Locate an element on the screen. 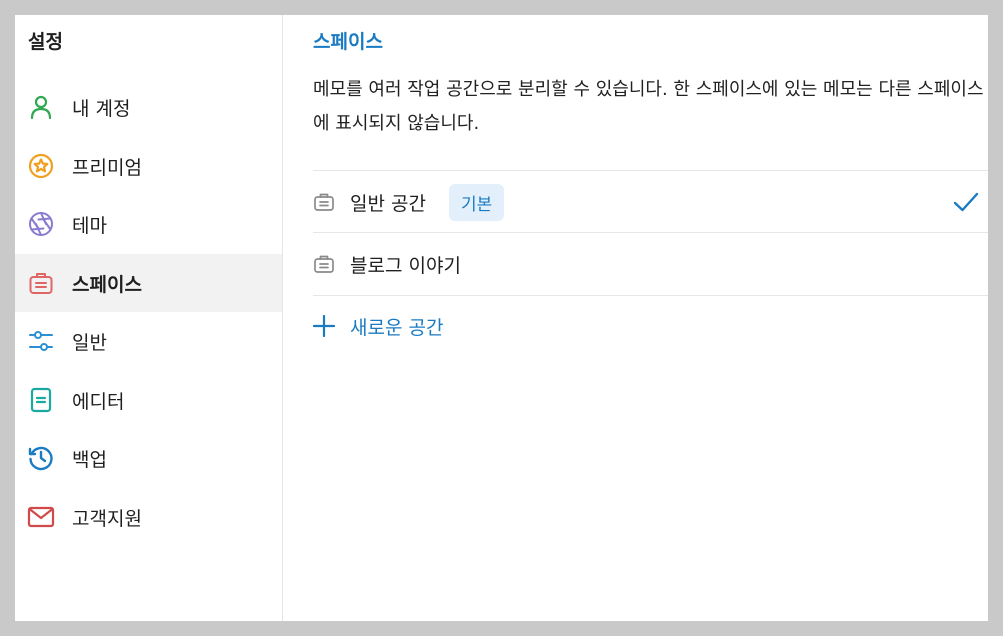 This screenshot has width=1003, height=636. sidebar-item-label: 내 계정 is located at coordinates (101, 108).